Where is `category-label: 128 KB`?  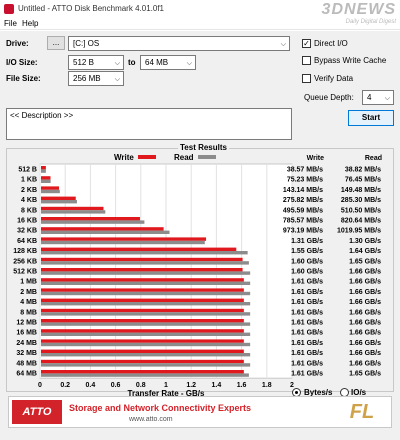 category-label: 128 KB is located at coordinates (25, 251).